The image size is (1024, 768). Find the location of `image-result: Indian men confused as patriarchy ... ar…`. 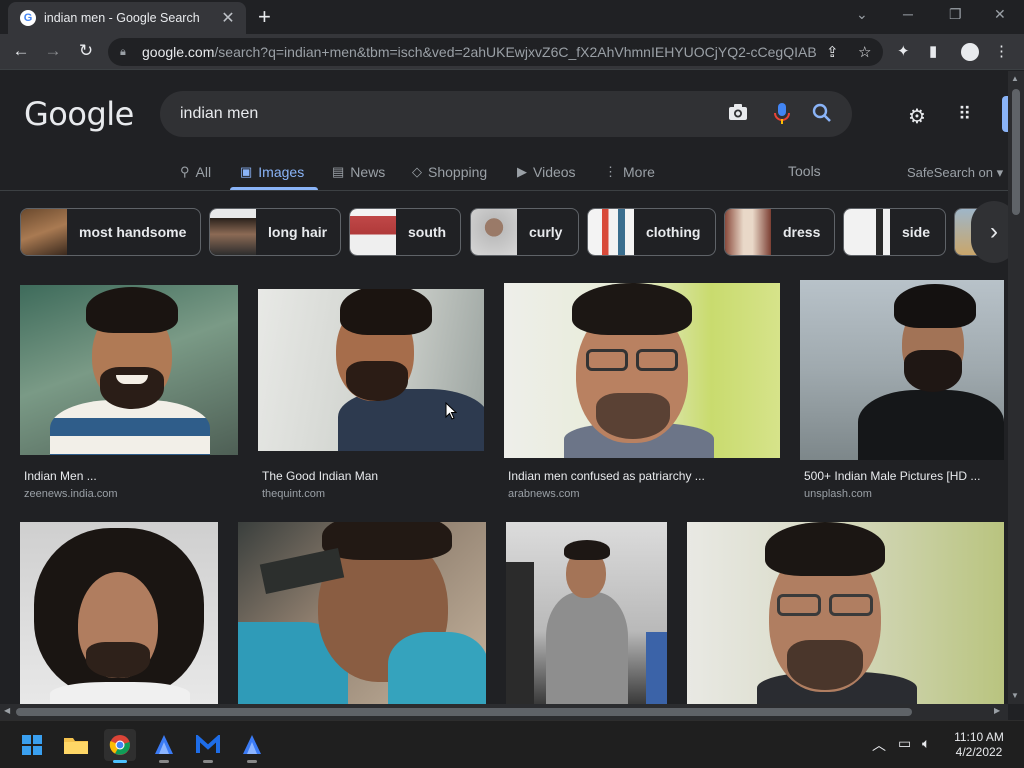

image-result: Indian men confused as patriarchy ... ar… is located at coordinates (642, 394).